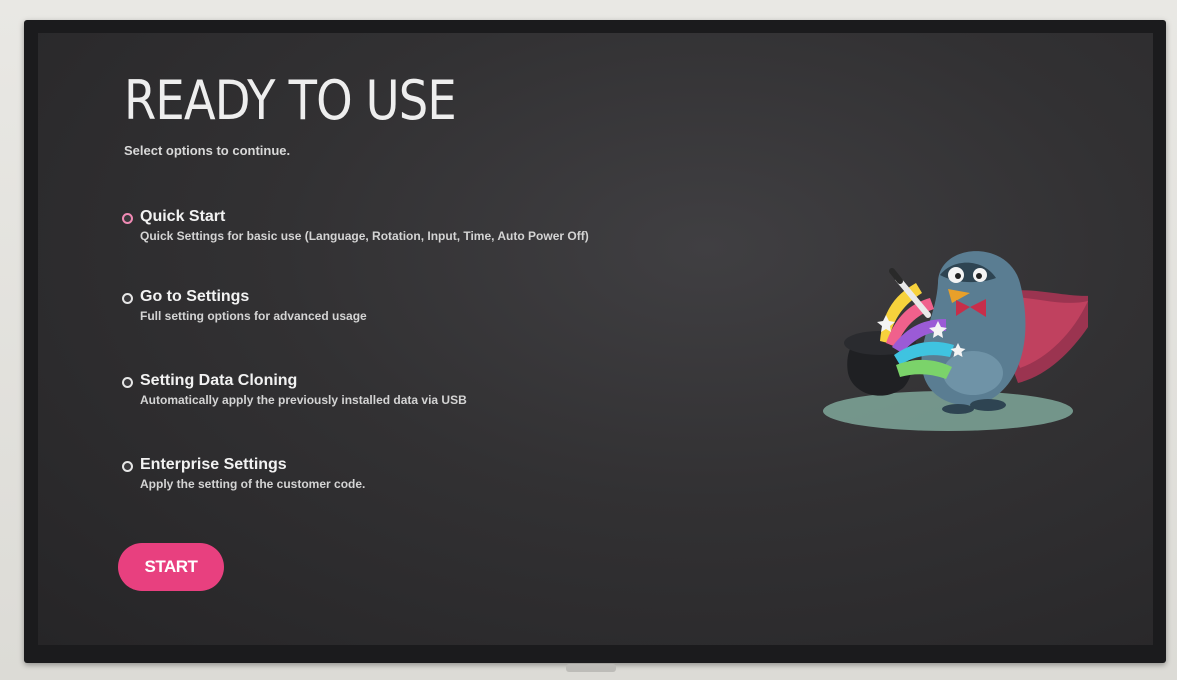 This screenshot has height=680, width=1177. What do you see at coordinates (253, 484) in the screenshot?
I see `option-description: Apply the setting of the customer code.` at bounding box center [253, 484].